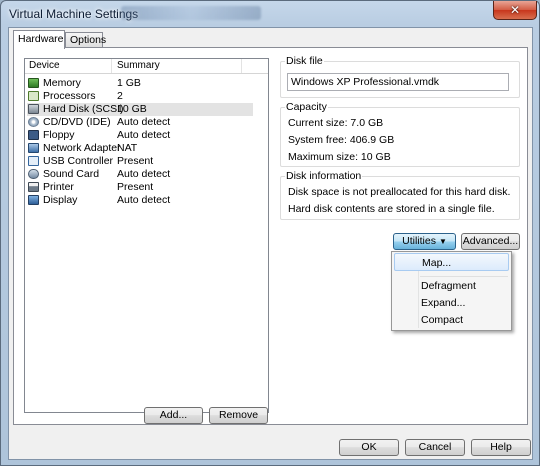 The height and width of the screenshot is (466, 540). Describe the element at coordinates (138, 65) in the screenshot. I see `summary-column-header: Summary` at that location.